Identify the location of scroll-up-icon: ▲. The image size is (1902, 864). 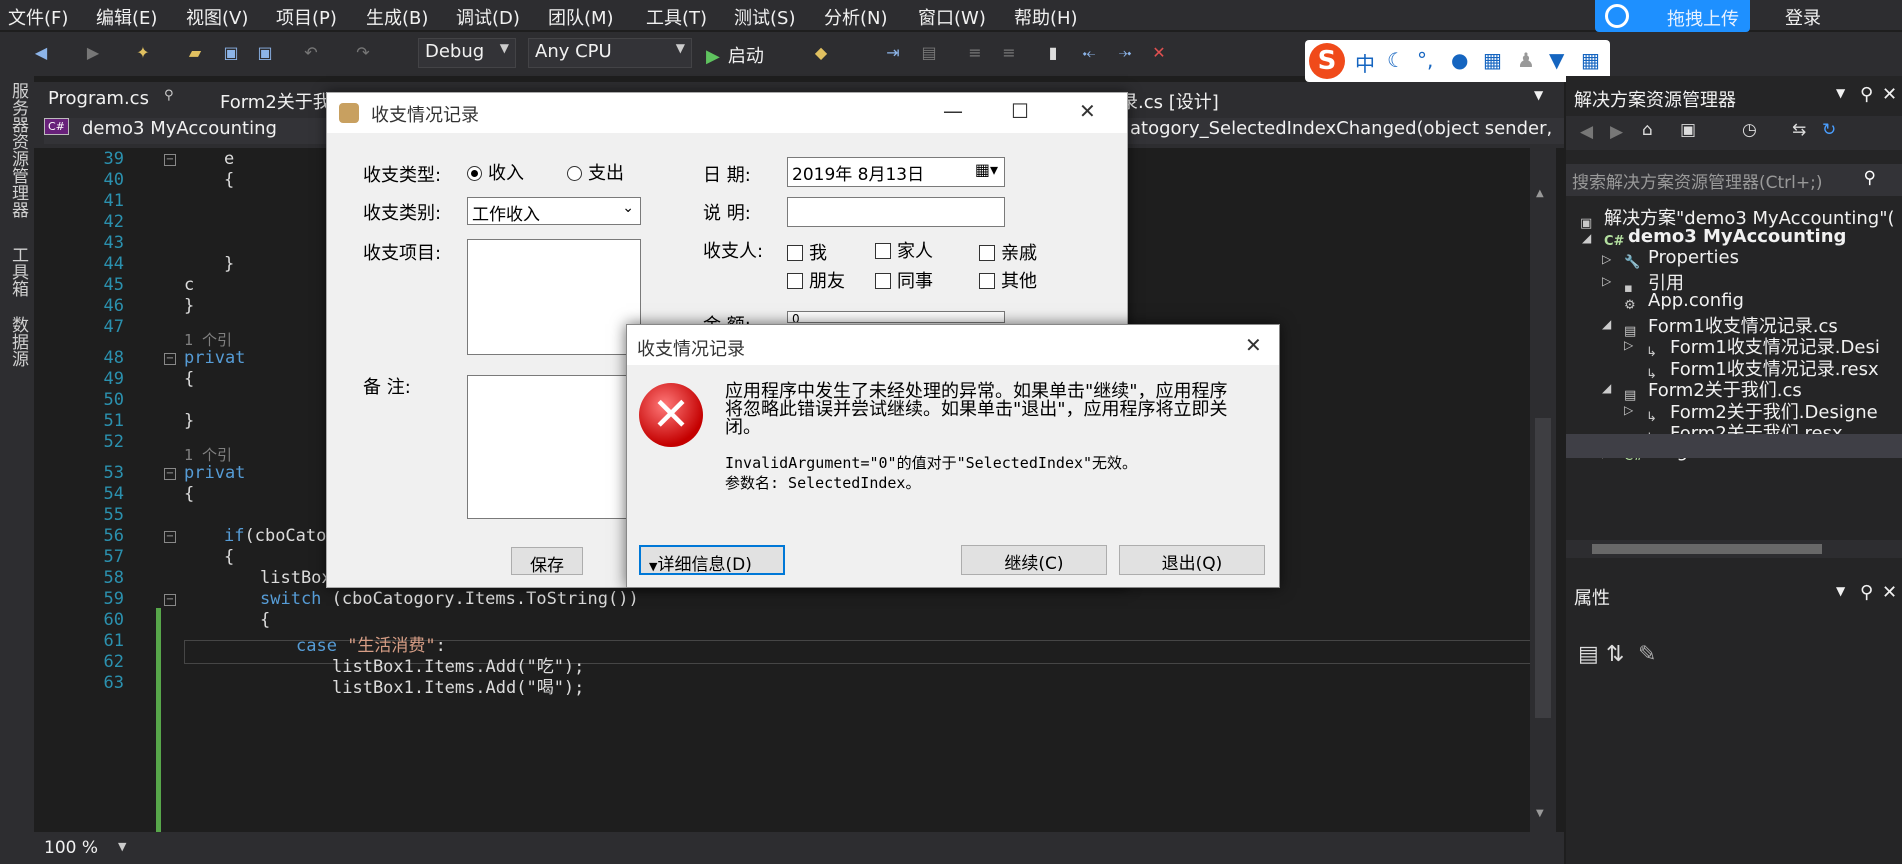
(1540, 193).